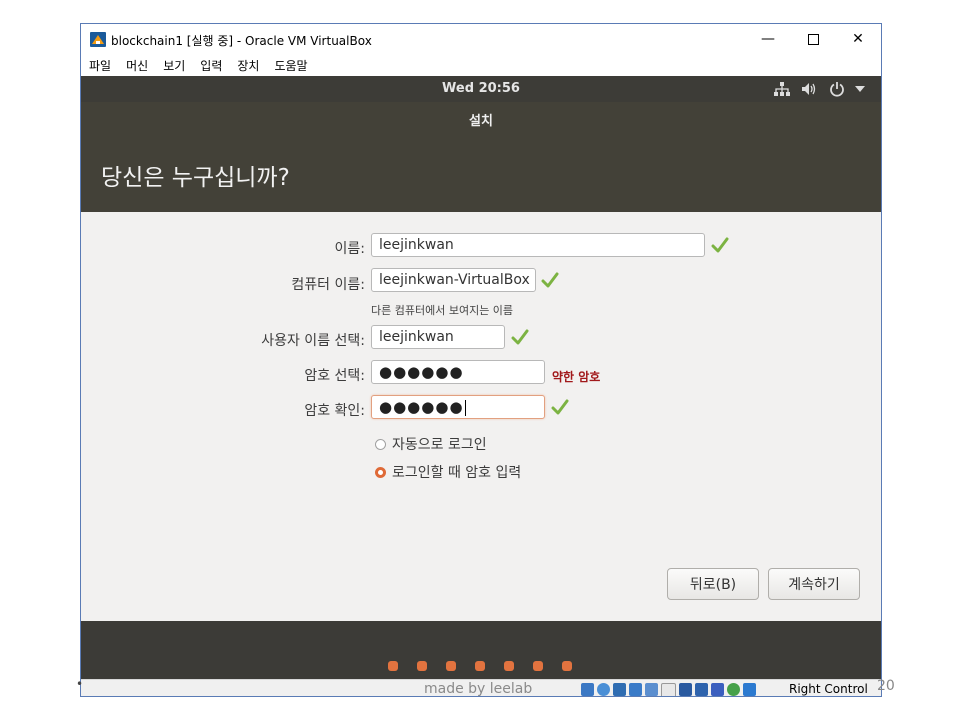  I want to click on watermark-text: made by leelab, so click(478, 689).